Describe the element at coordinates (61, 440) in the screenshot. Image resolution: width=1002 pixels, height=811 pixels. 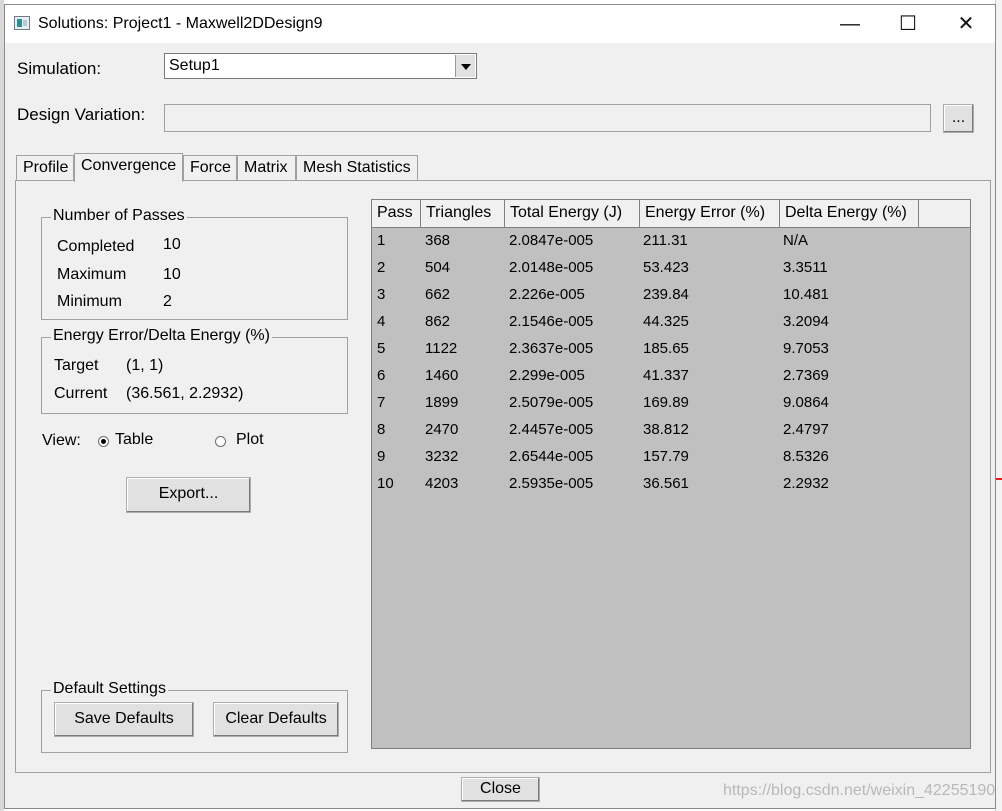
I see `view-label: View:` at that location.